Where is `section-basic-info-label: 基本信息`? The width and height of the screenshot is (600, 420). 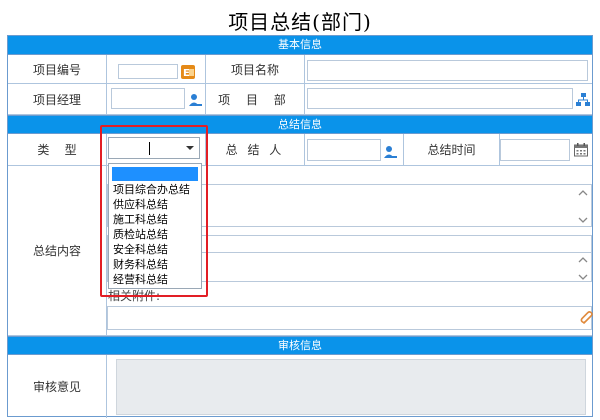 section-basic-info-label: 基本信息 is located at coordinates (300, 44).